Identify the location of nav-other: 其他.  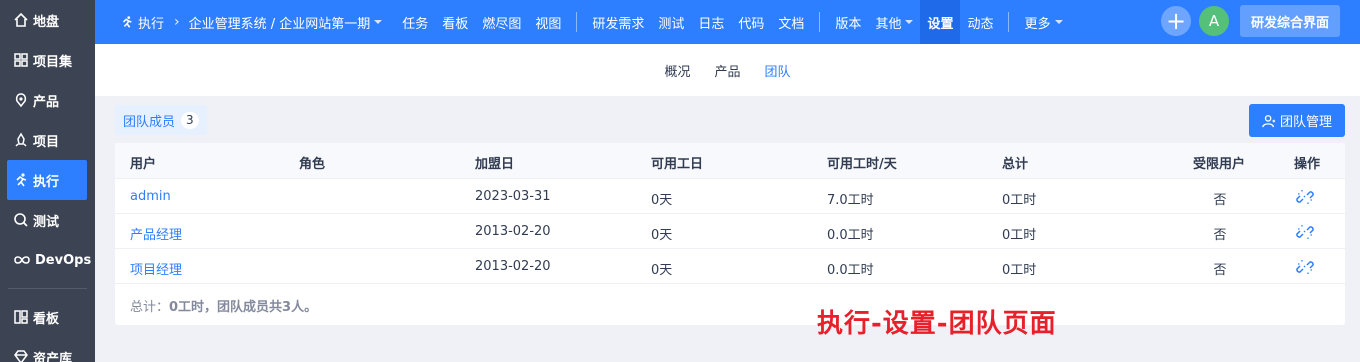
(894, 22).